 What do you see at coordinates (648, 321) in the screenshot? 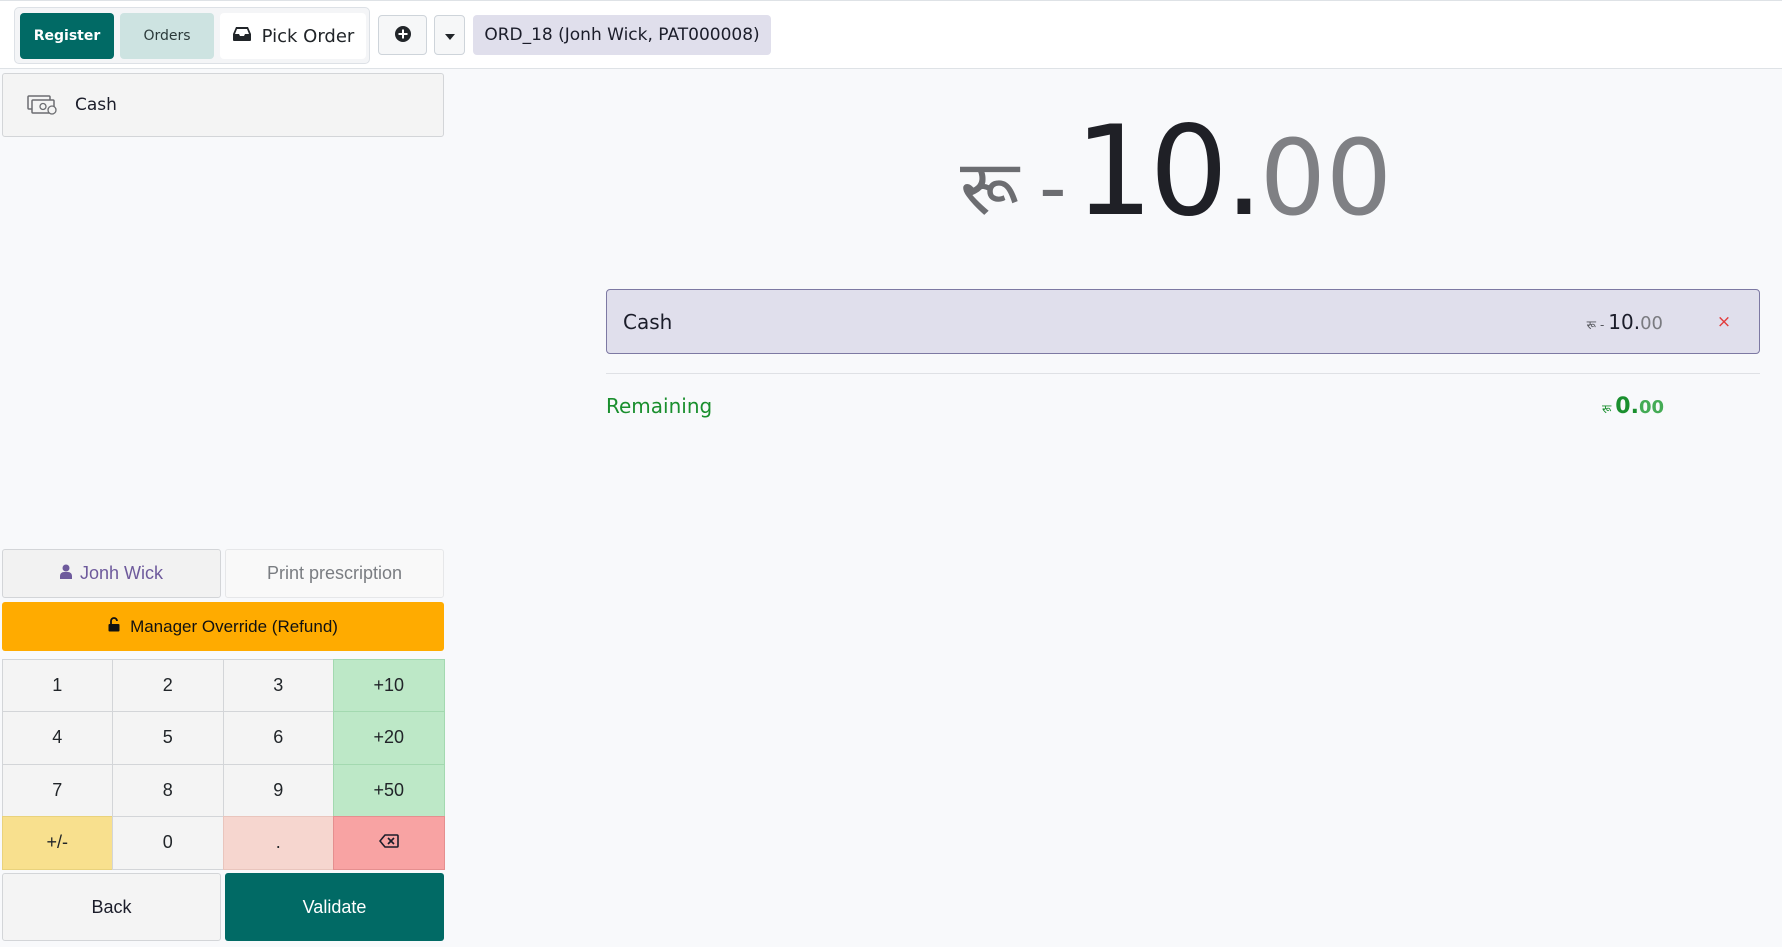
I see `payment-line-method: Cash` at bounding box center [648, 321].